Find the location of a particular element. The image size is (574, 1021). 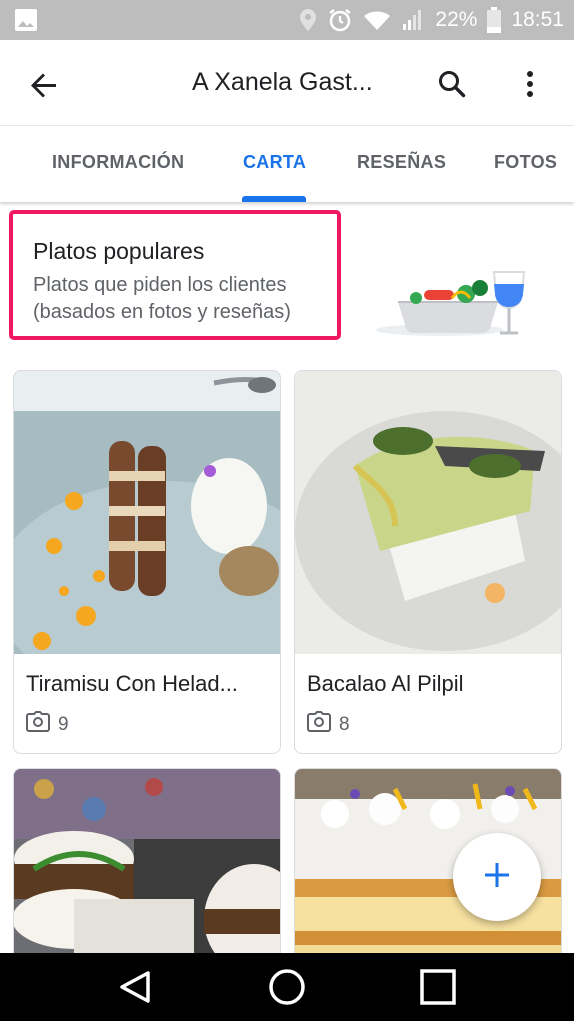

photo-count: 9 is located at coordinates (47, 725).